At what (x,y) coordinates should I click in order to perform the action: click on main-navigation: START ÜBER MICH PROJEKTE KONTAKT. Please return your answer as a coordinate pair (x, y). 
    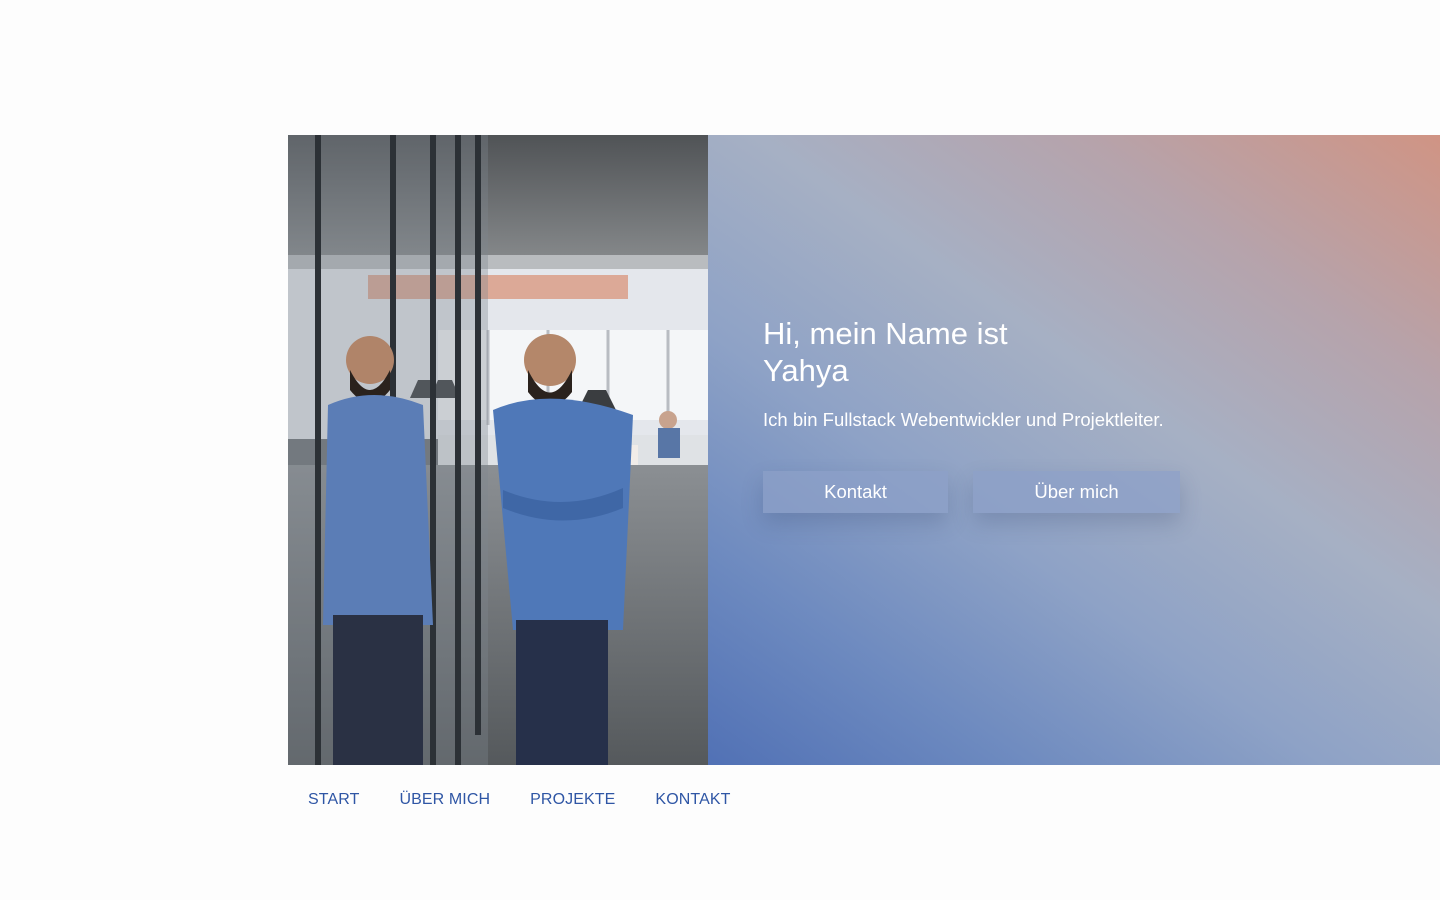
    Looking at the image, I should click on (519, 800).